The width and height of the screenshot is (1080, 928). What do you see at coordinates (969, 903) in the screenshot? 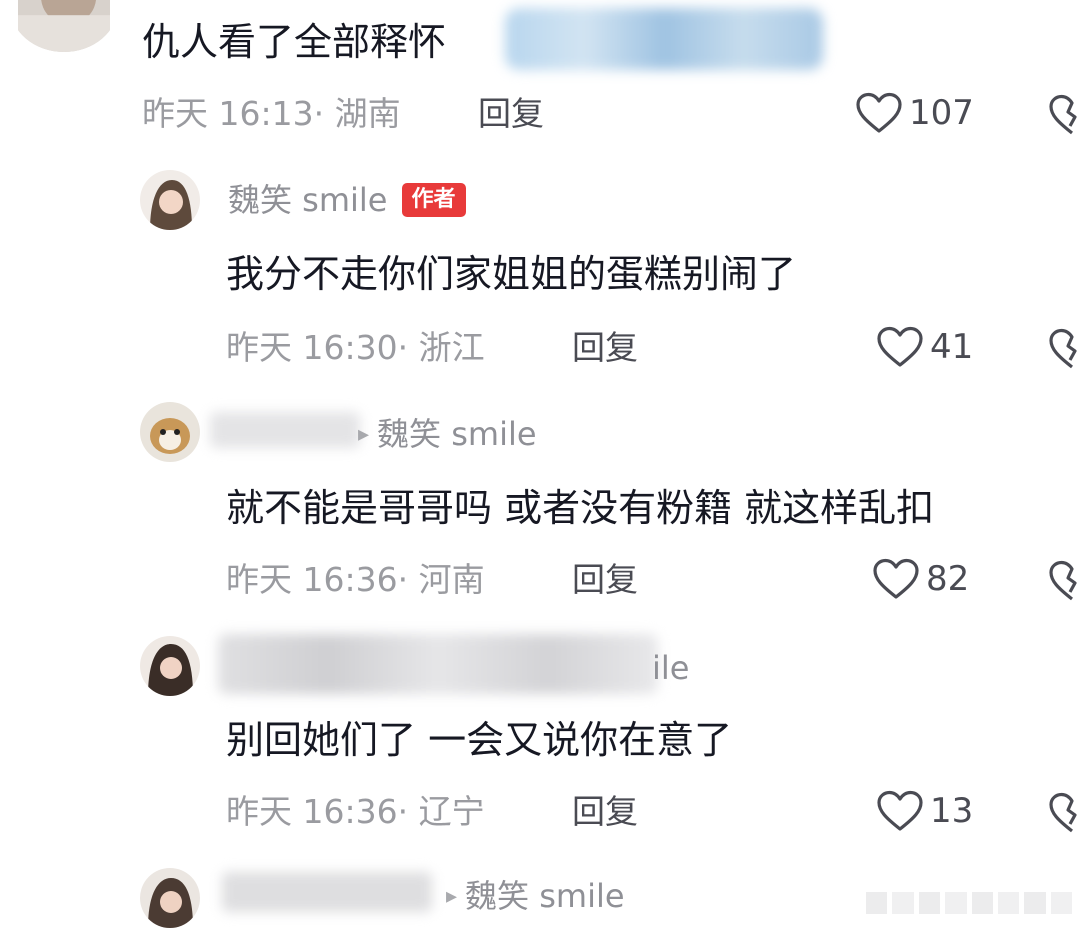
I see `scroll-indicator` at bounding box center [969, 903].